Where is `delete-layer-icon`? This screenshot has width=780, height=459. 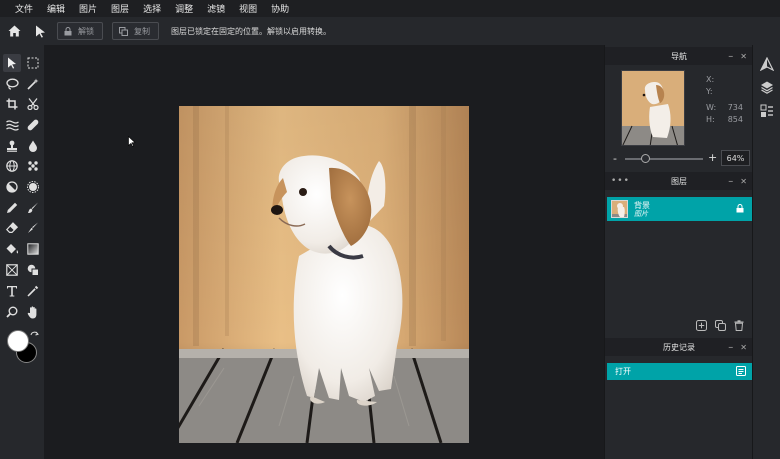
delete-layer-icon is located at coordinates (739, 327).